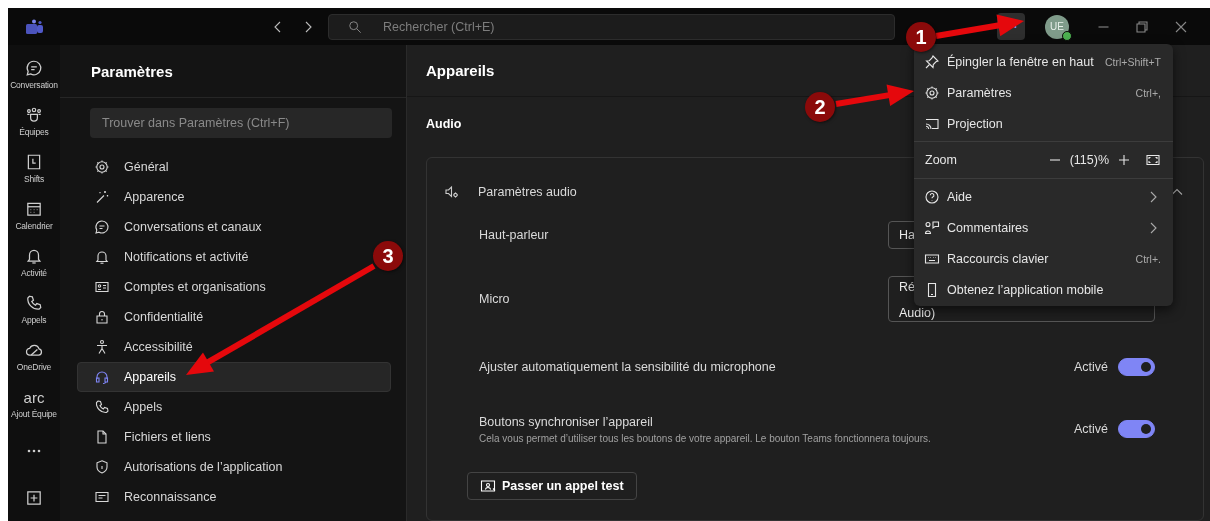 This screenshot has height=521, width=1210. What do you see at coordinates (941, 160) in the screenshot?
I see `zoom-label: Zoom` at bounding box center [941, 160].